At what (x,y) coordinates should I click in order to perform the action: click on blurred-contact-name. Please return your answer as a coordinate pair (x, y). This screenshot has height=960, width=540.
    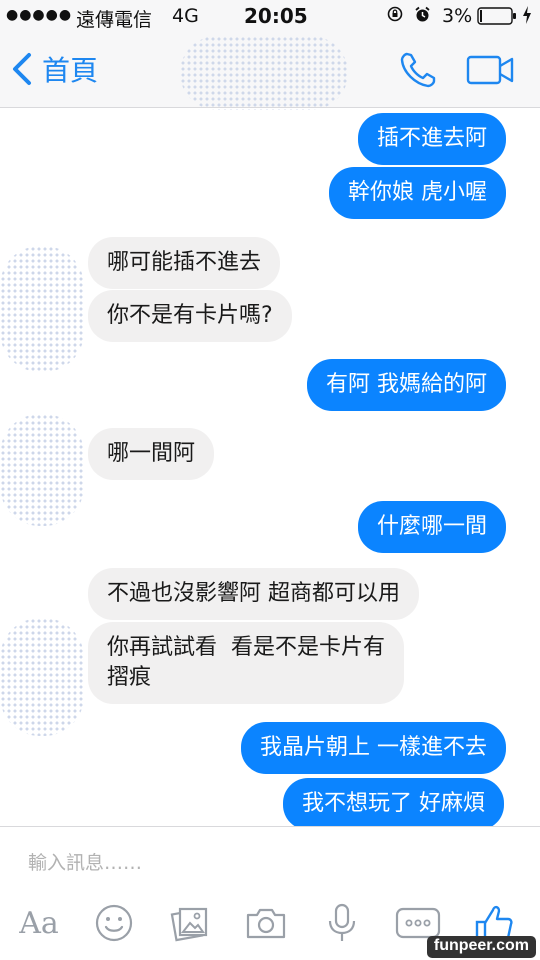
    Looking at the image, I should click on (264, 73).